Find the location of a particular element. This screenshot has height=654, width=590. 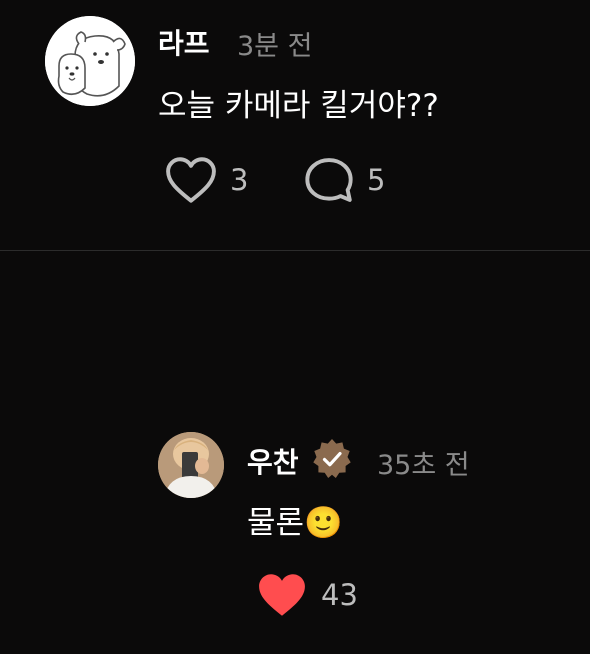

speech-bubble-icon is located at coordinates (329, 180).